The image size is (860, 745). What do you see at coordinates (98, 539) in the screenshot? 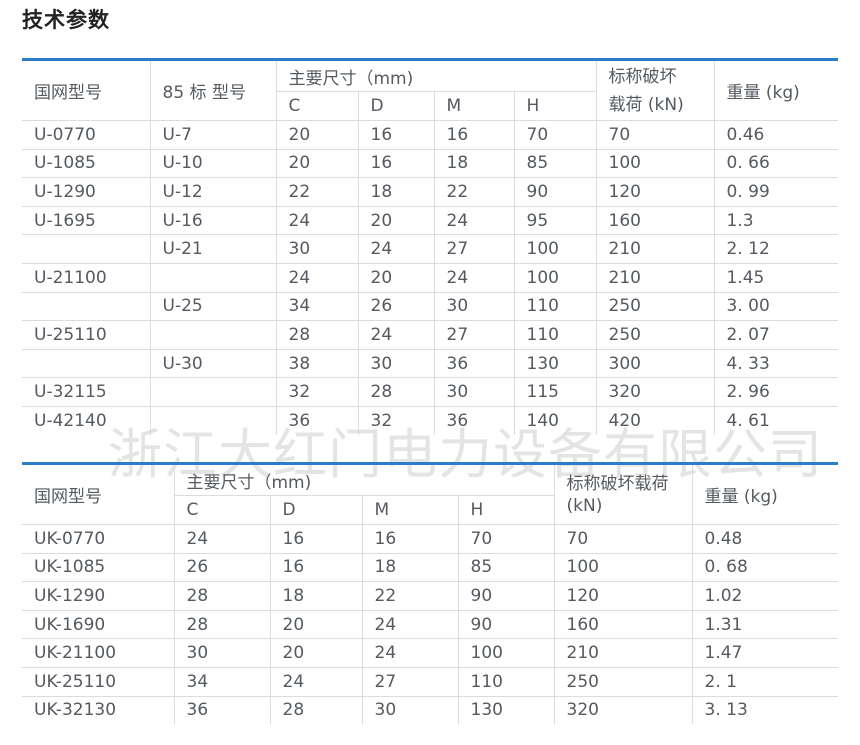
I see `cell-model: UK-0770` at bounding box center [98, 539].